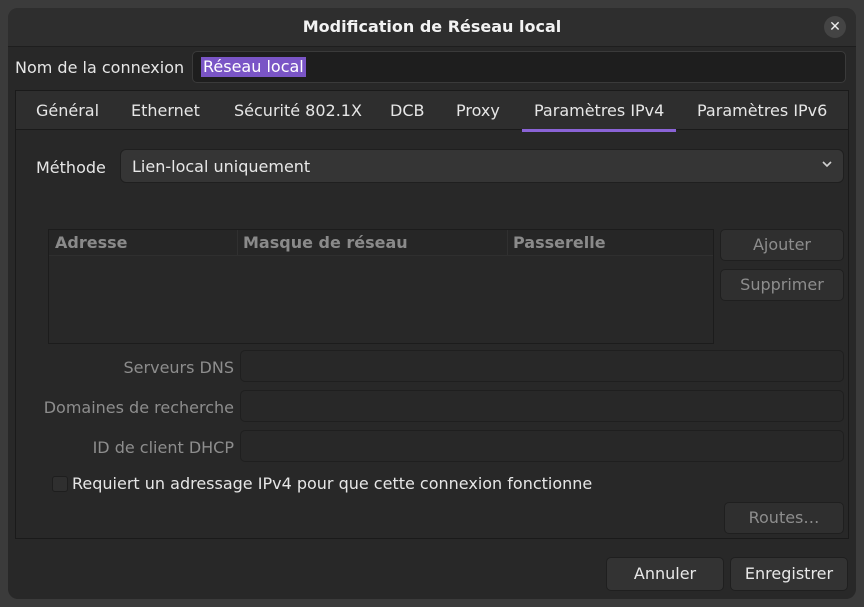 The height and width of the screenshot is (607, 864). I want to click on dhcp-client-id-label: ID de client DHCP, so click(163, 447).